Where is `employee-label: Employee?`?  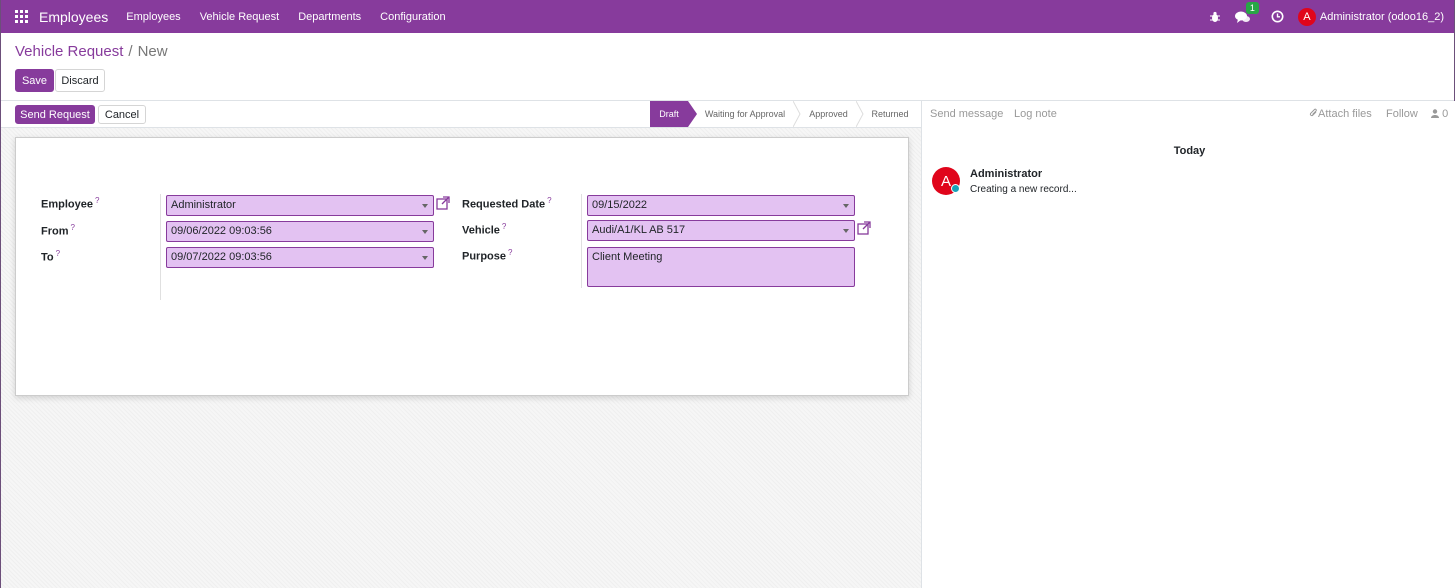
employee-label: Employee? is located at coordinates (70, 203).